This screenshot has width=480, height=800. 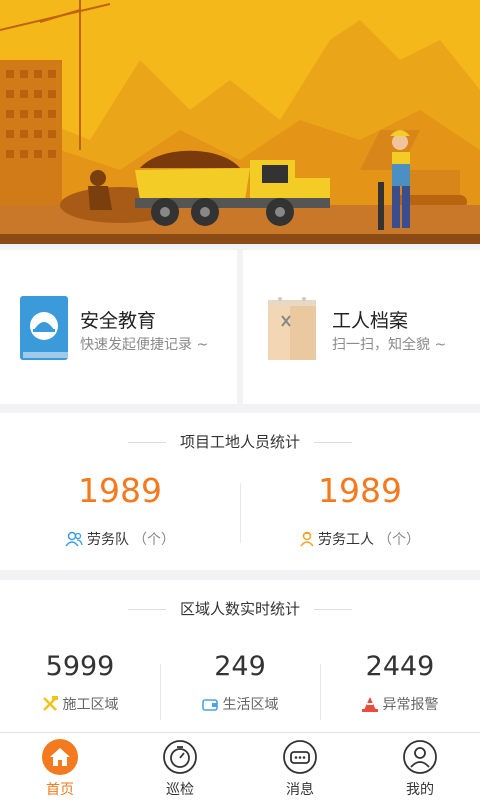 I want to click on message-icon, so click(x=300, y=757).